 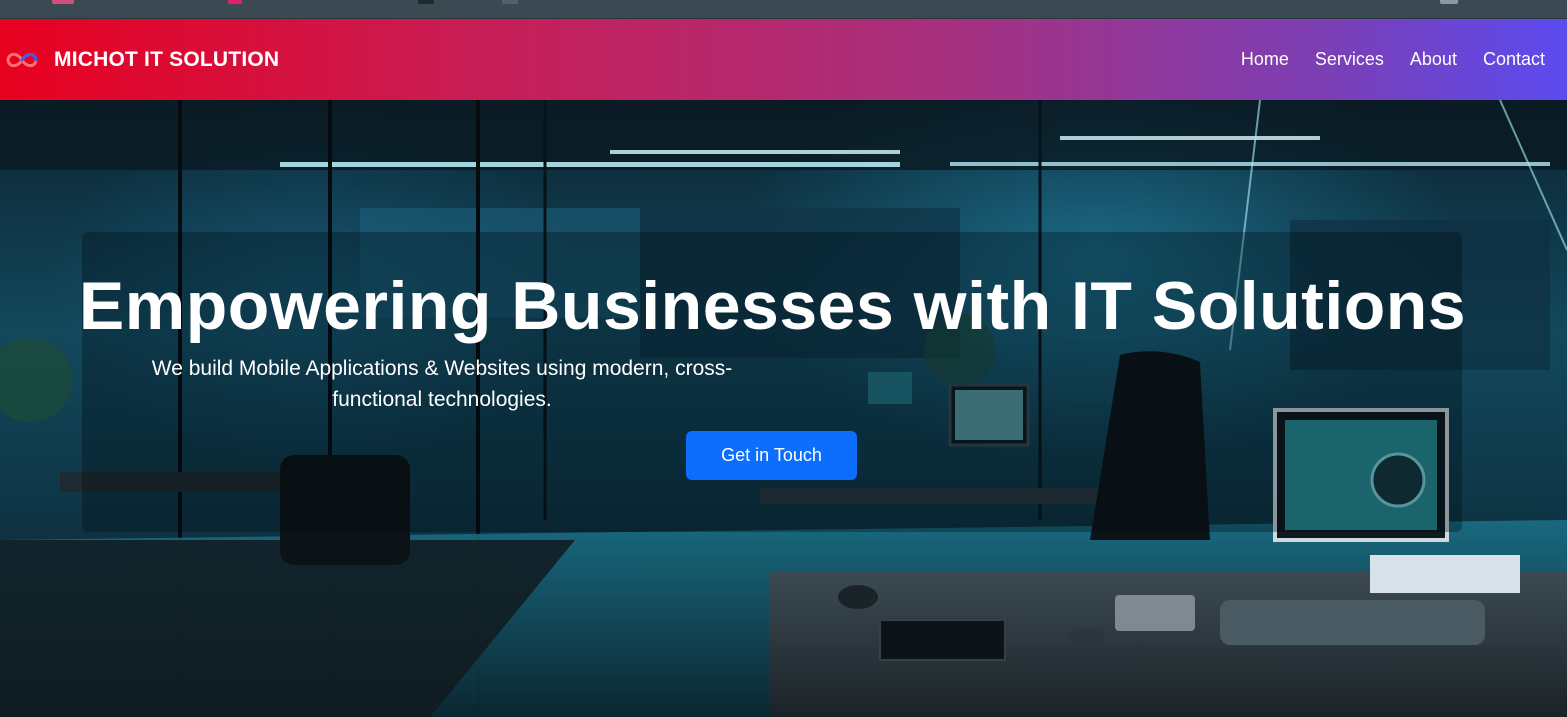 I want to click on brand: MICHOT IT SOLUTION, so click(x=141, y=60).